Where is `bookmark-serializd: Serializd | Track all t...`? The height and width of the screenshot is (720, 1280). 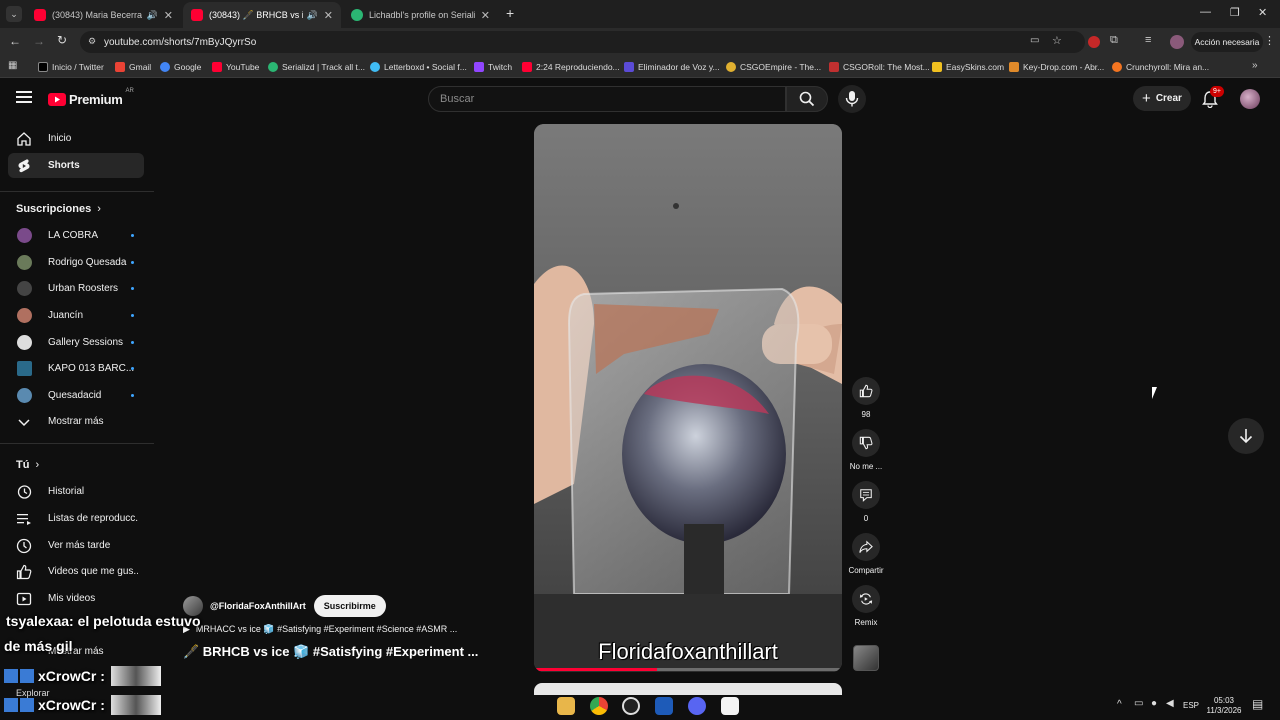
bookmark-serializd: Serializd | Track all t... is located at coordinates (316, 67).